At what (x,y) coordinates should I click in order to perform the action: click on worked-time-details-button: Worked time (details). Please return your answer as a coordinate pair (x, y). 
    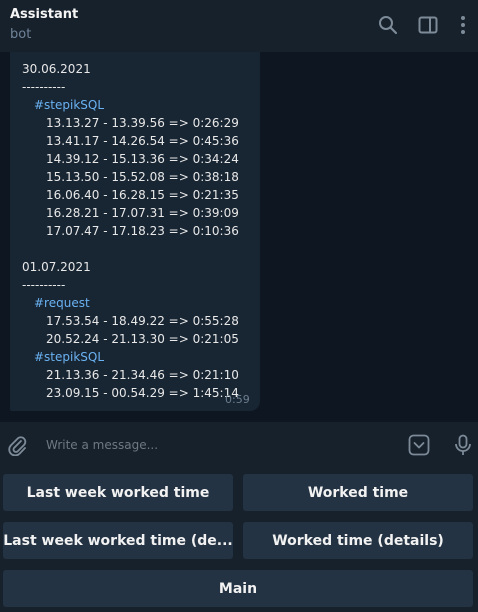
    Looking at the image, I should click on (358, 540).